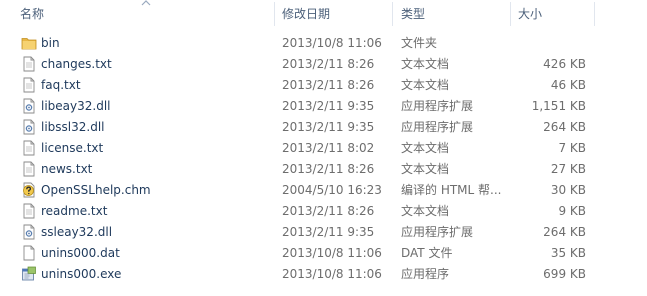  I want to click on file-size, so click(549, 43).